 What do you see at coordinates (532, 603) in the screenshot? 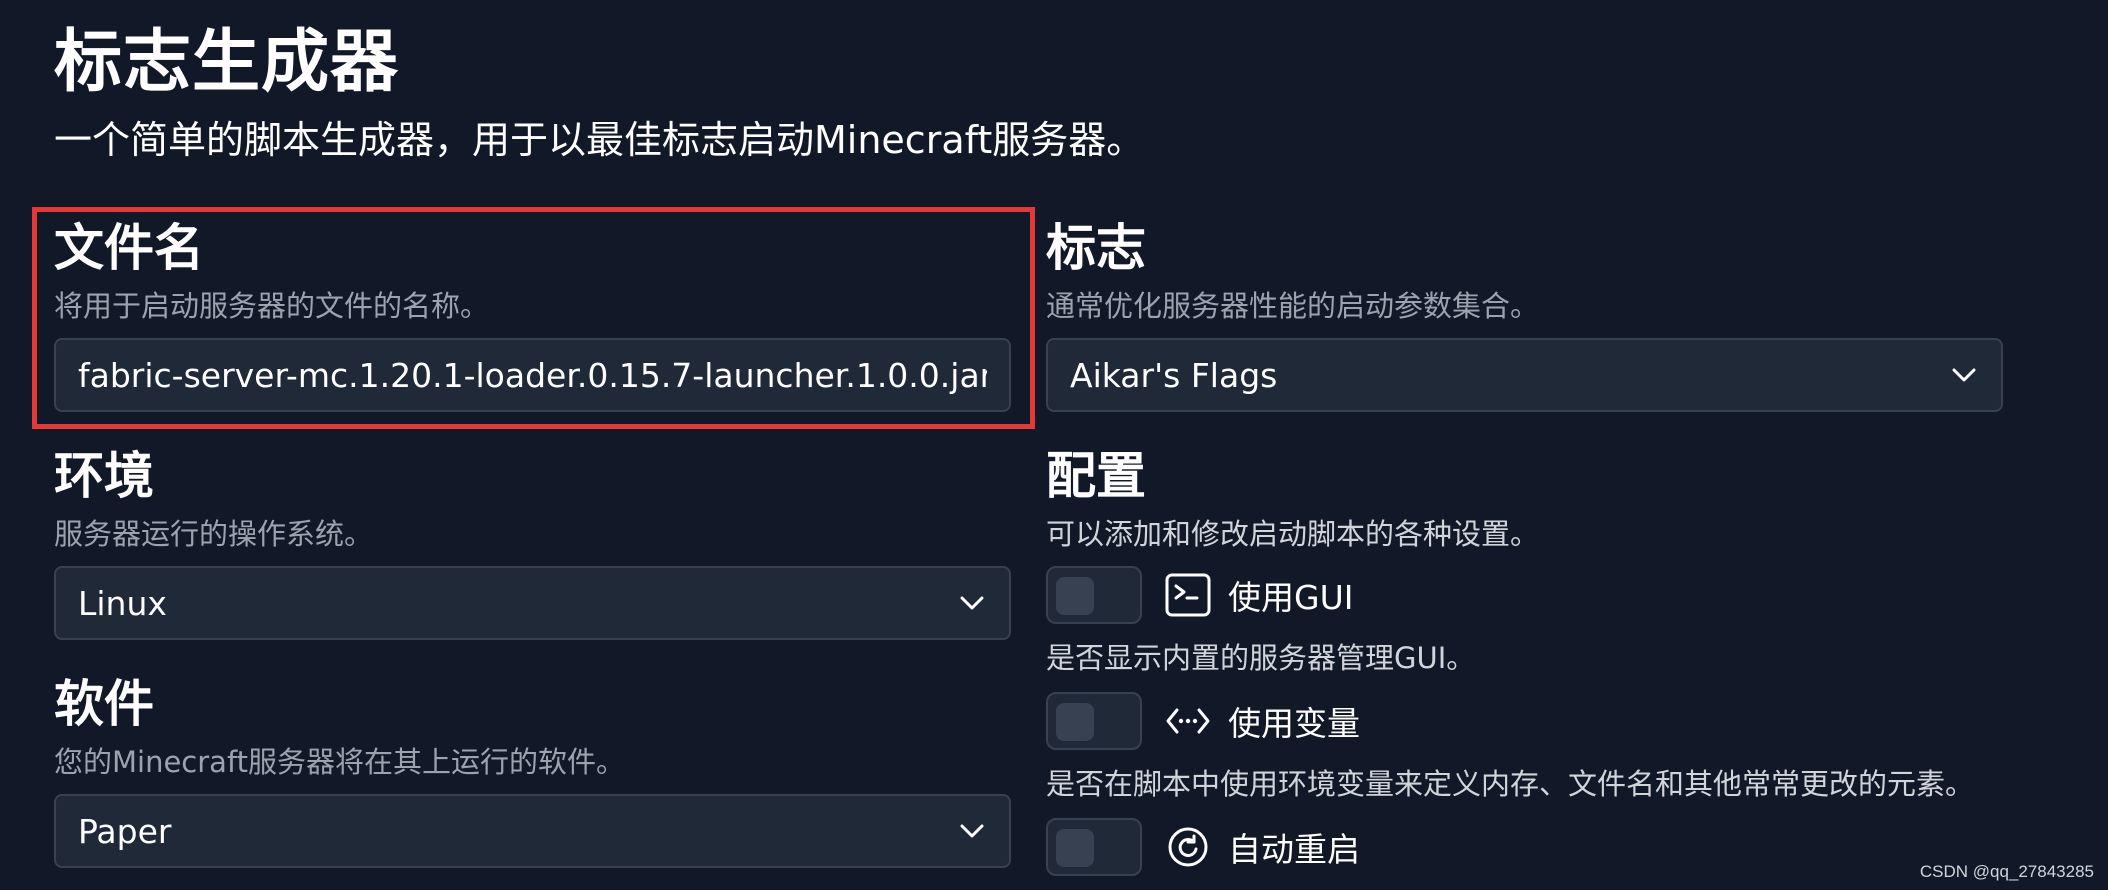
I see `environment-select: Linux` at bounding box center [532, 603].